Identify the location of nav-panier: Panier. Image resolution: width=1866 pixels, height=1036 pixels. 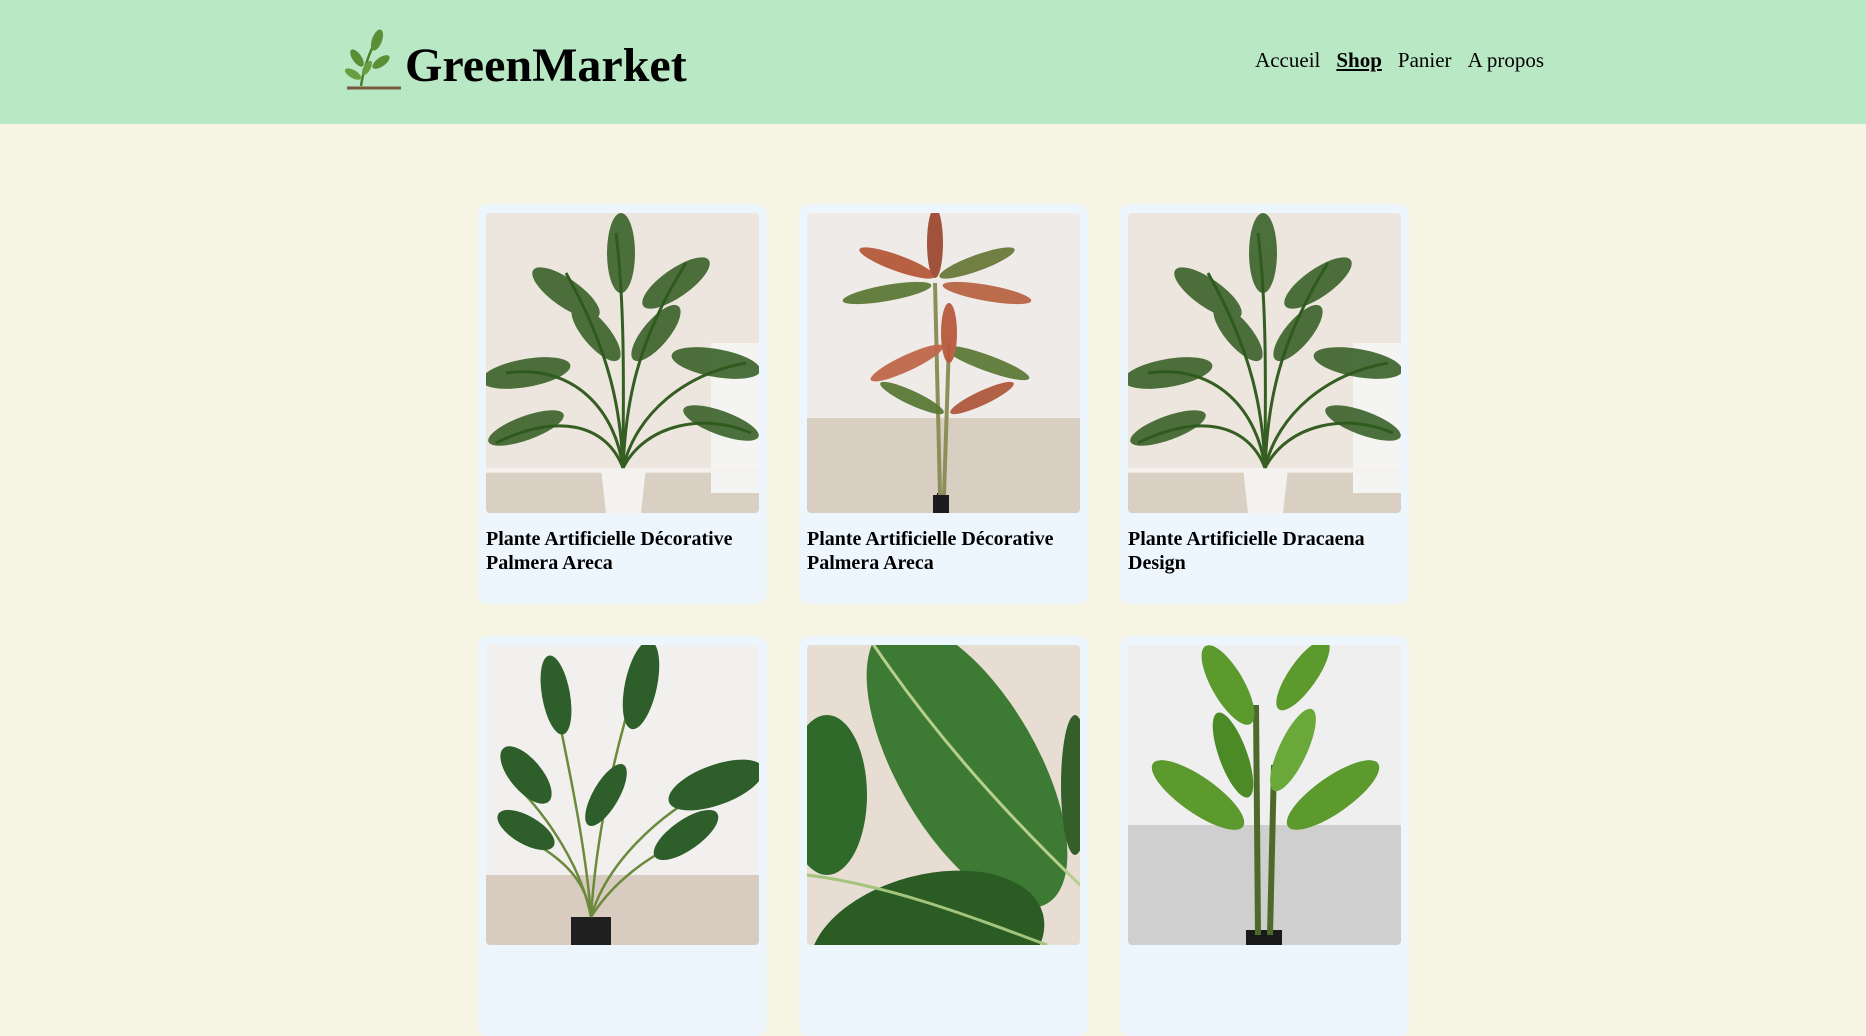
(1425, 60).